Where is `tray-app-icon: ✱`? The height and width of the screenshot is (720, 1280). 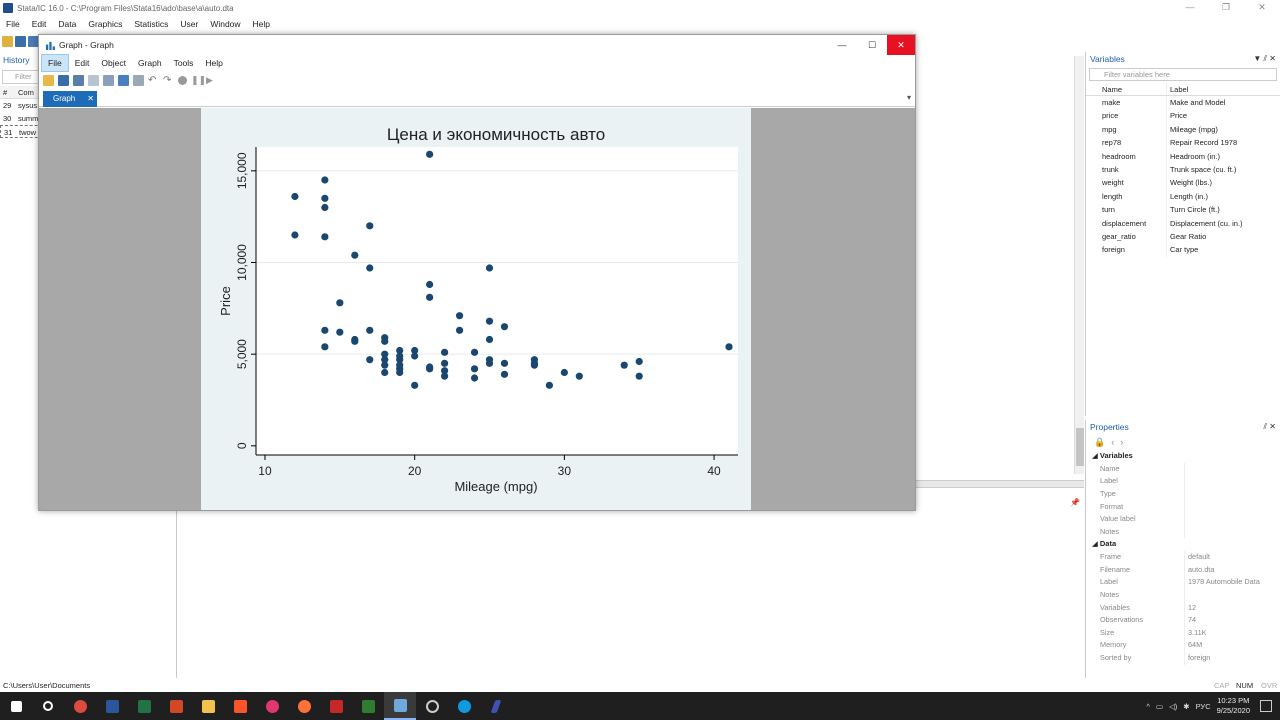
tray-app-icon: ✱ is located at coordinates (1186, 706).